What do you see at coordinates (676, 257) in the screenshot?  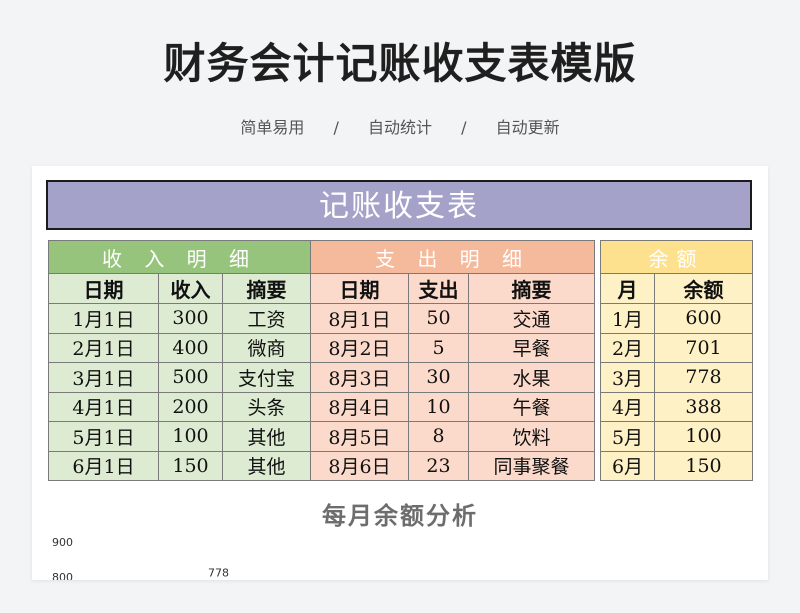 I see `balance-section-header: 余额` at bounding box center [676, 257].